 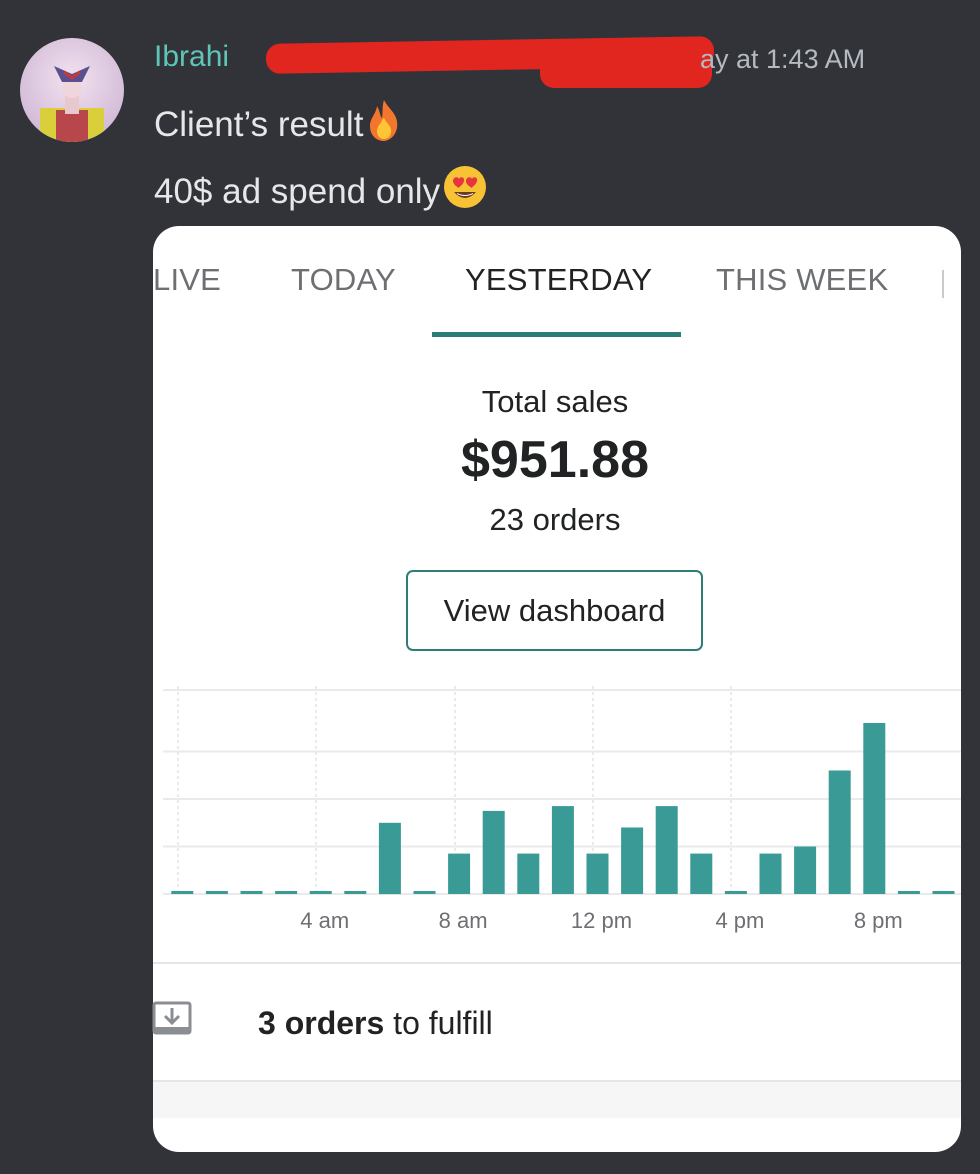 I want to click on chart-tick-label: 4 pm, so click(x=739, y=920).